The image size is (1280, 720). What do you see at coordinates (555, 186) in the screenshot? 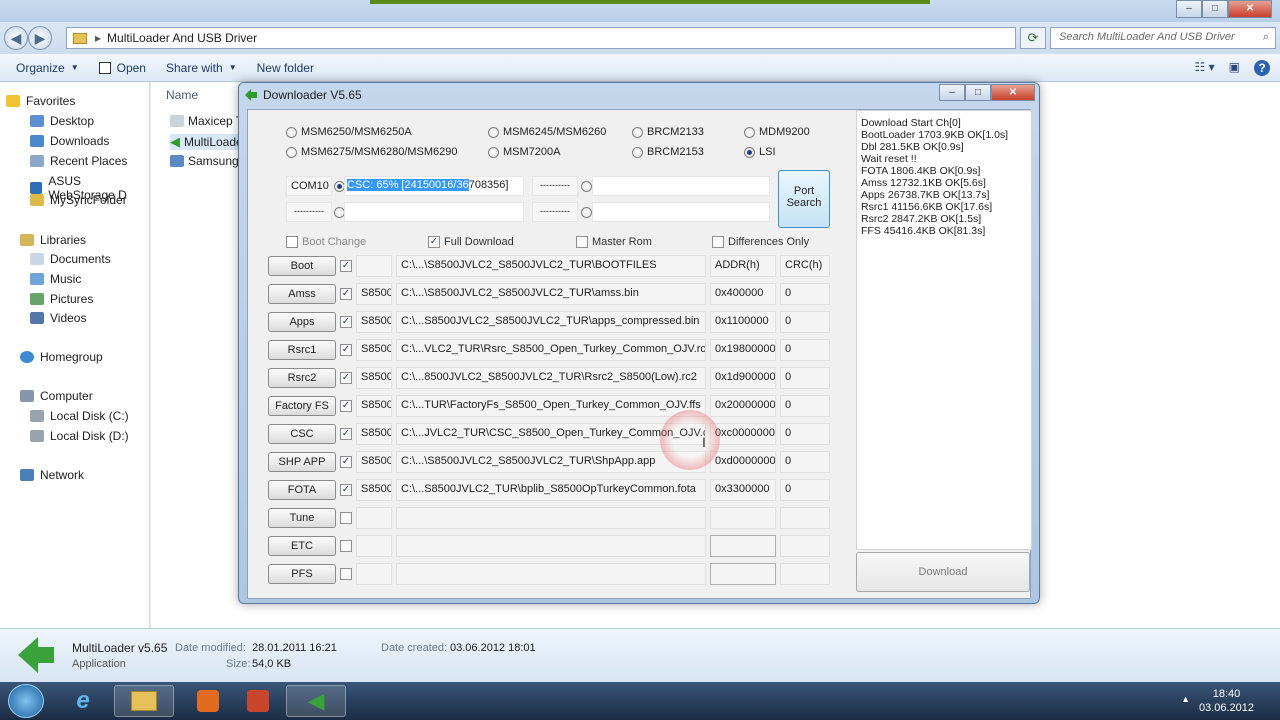
I see `port2-label: ----------` at bounding box center [555, 186].